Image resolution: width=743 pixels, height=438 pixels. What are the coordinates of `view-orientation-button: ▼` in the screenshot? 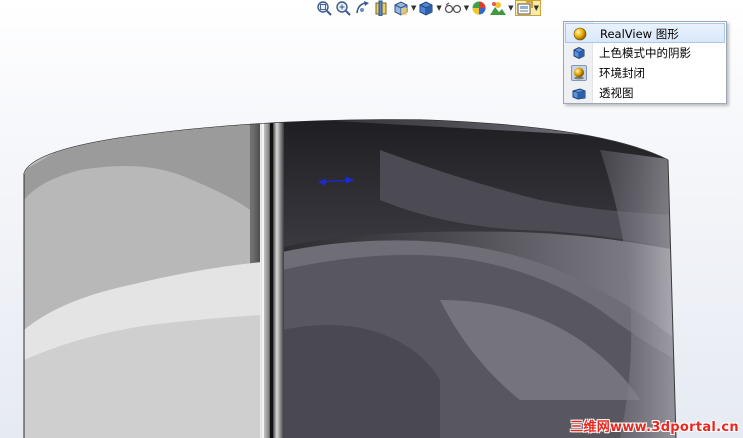 It's located at (404, 8).